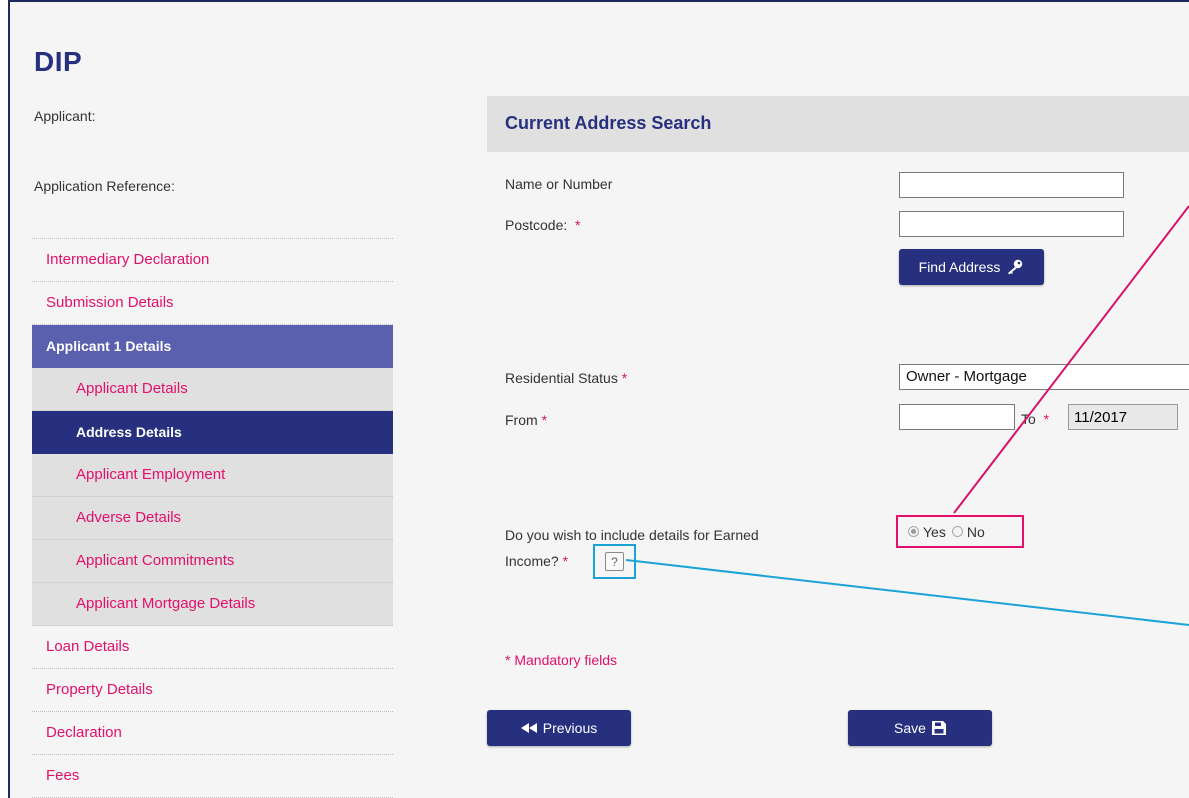 The height and width of the screenshot is (798, 1189). I want to click on find-address-label: Find Address, so click(959, 267).